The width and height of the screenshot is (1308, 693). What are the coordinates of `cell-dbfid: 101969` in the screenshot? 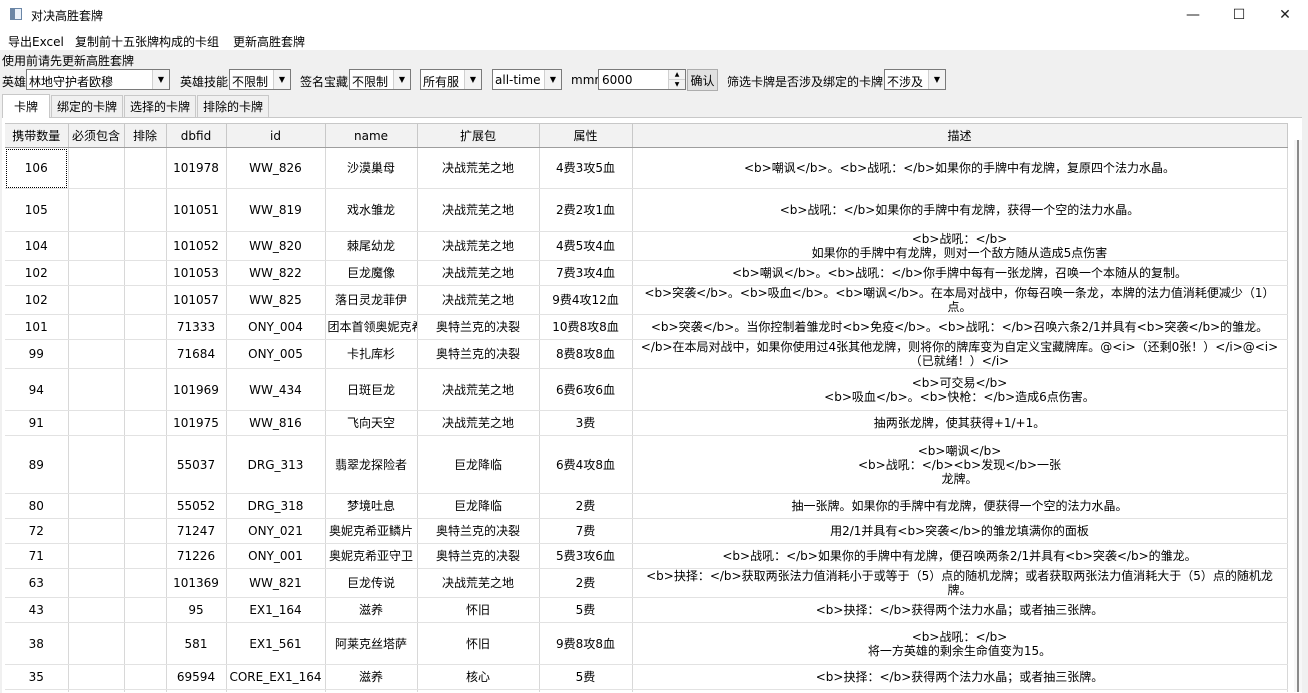 It's located at (196, 389).